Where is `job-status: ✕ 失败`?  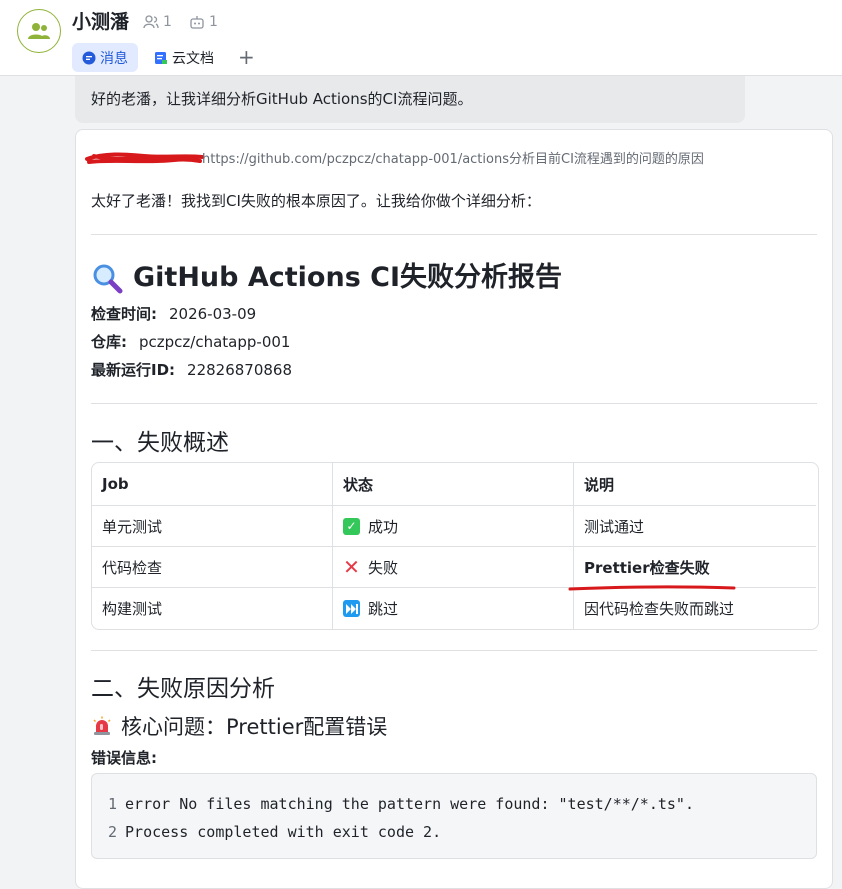
job-status: ✕ 失败 is located at coordinates (453, 567).